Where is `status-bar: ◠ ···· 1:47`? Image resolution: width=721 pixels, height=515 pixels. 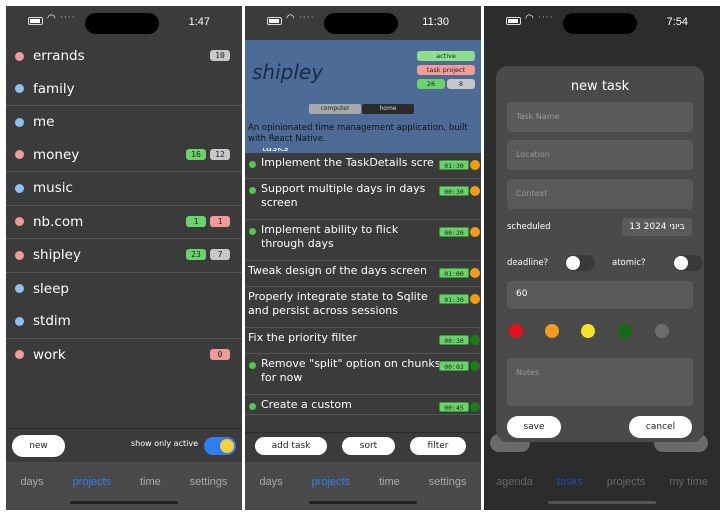
status-bar: ◠ ···· 1:47 is located at coordinates (124, 23).